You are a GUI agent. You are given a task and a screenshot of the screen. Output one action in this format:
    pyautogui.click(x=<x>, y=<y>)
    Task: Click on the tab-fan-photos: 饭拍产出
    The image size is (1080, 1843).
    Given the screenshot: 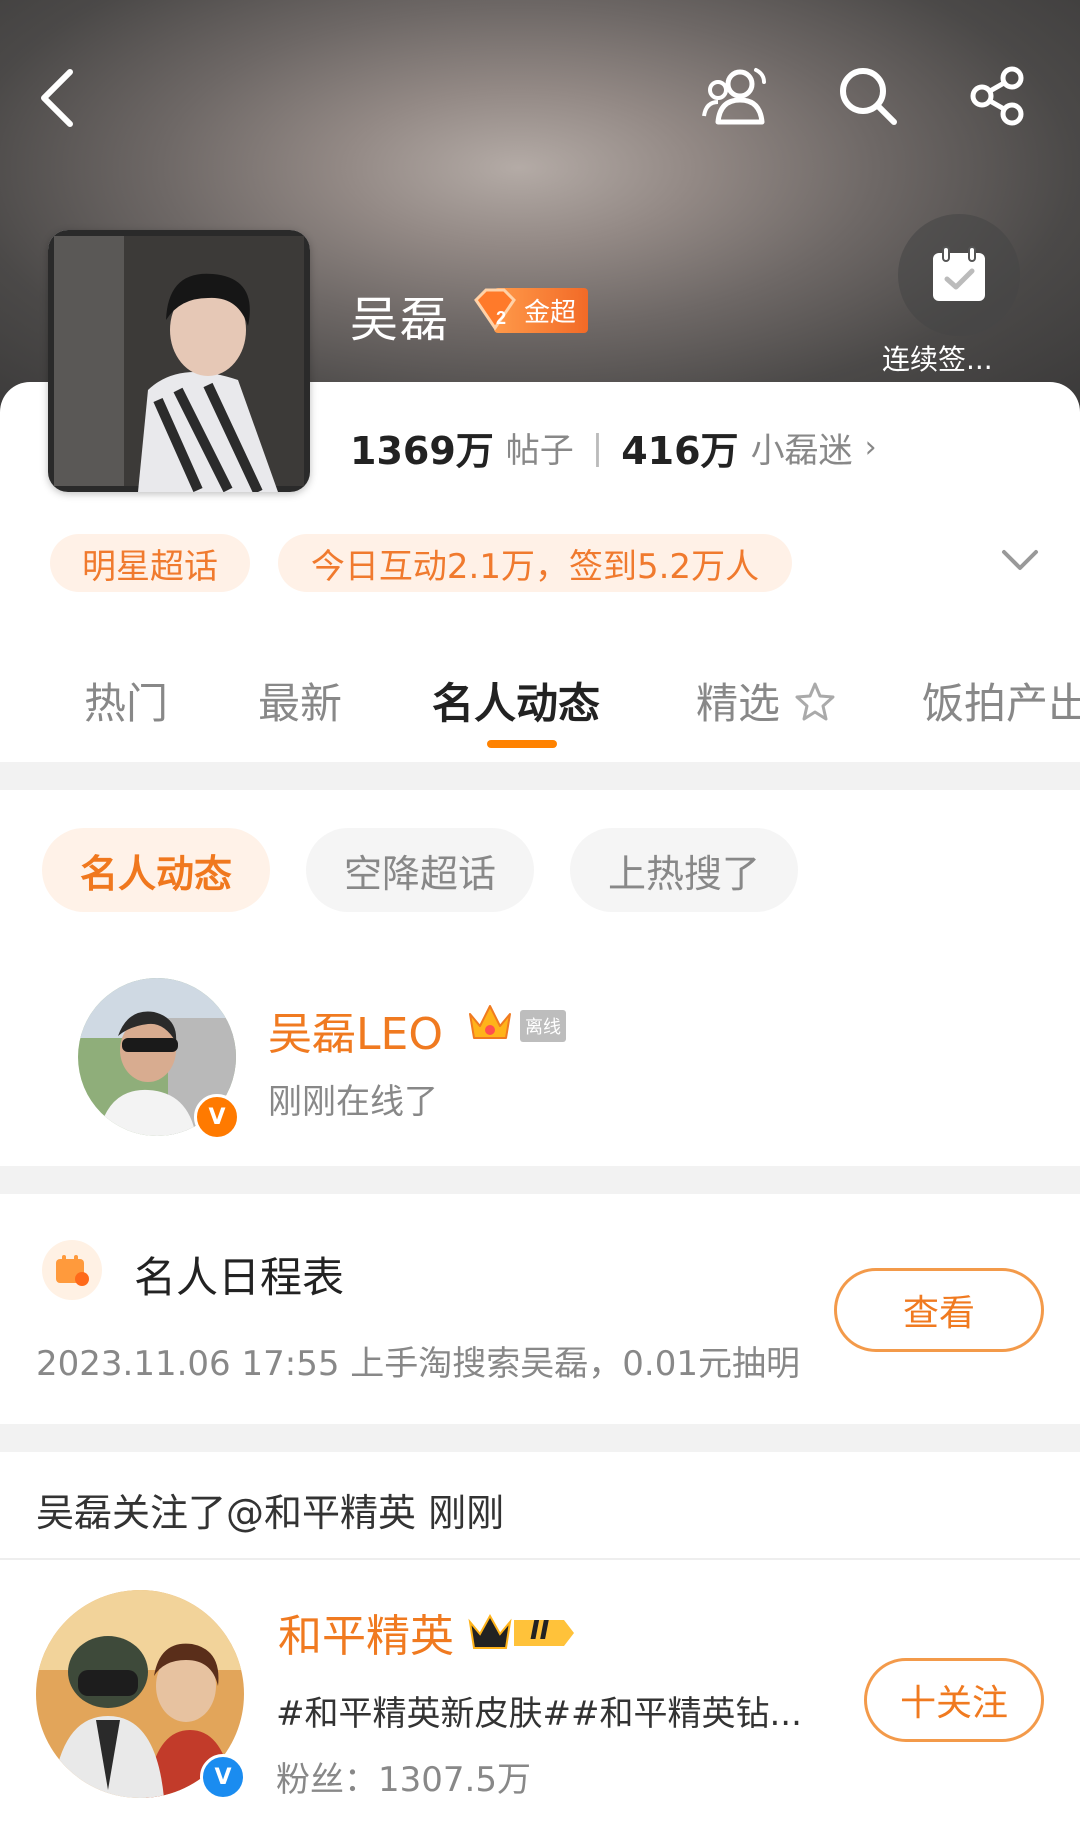 What is the action you would take?
    pyautogui.click(x=1001, y=700)
    